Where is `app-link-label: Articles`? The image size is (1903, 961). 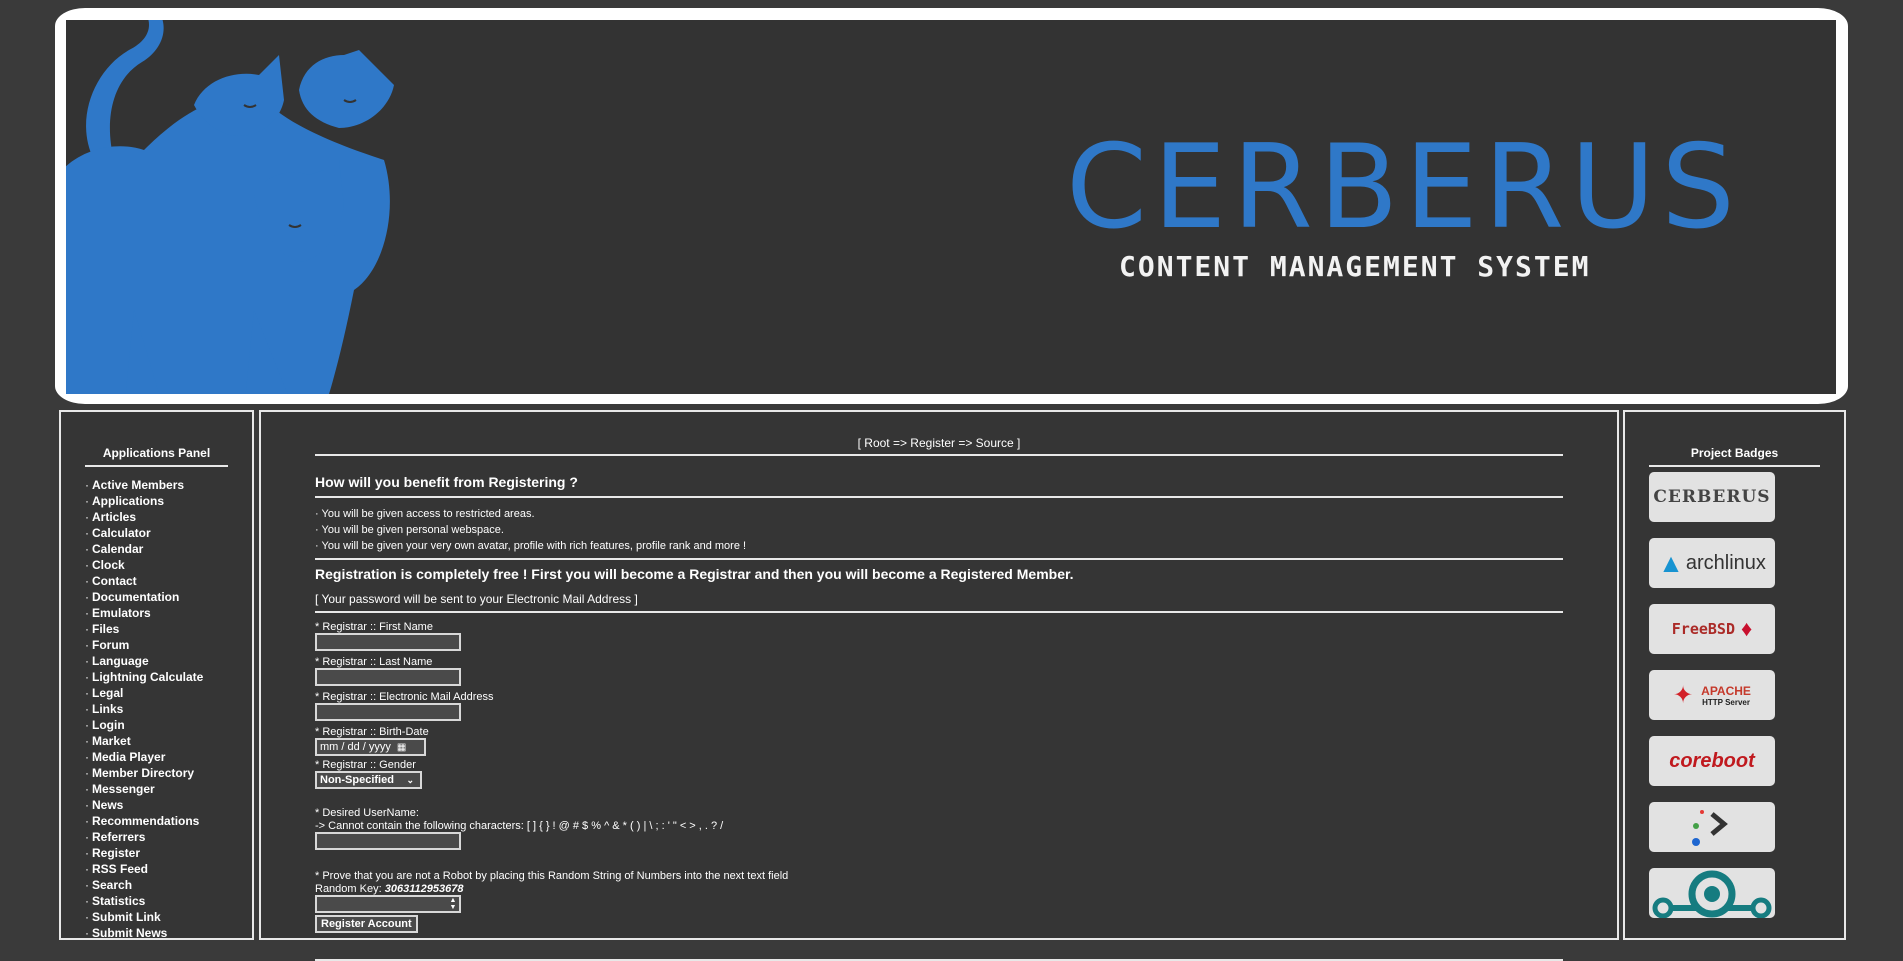
app-link-label: Articles is located at coordinates (114, 517).